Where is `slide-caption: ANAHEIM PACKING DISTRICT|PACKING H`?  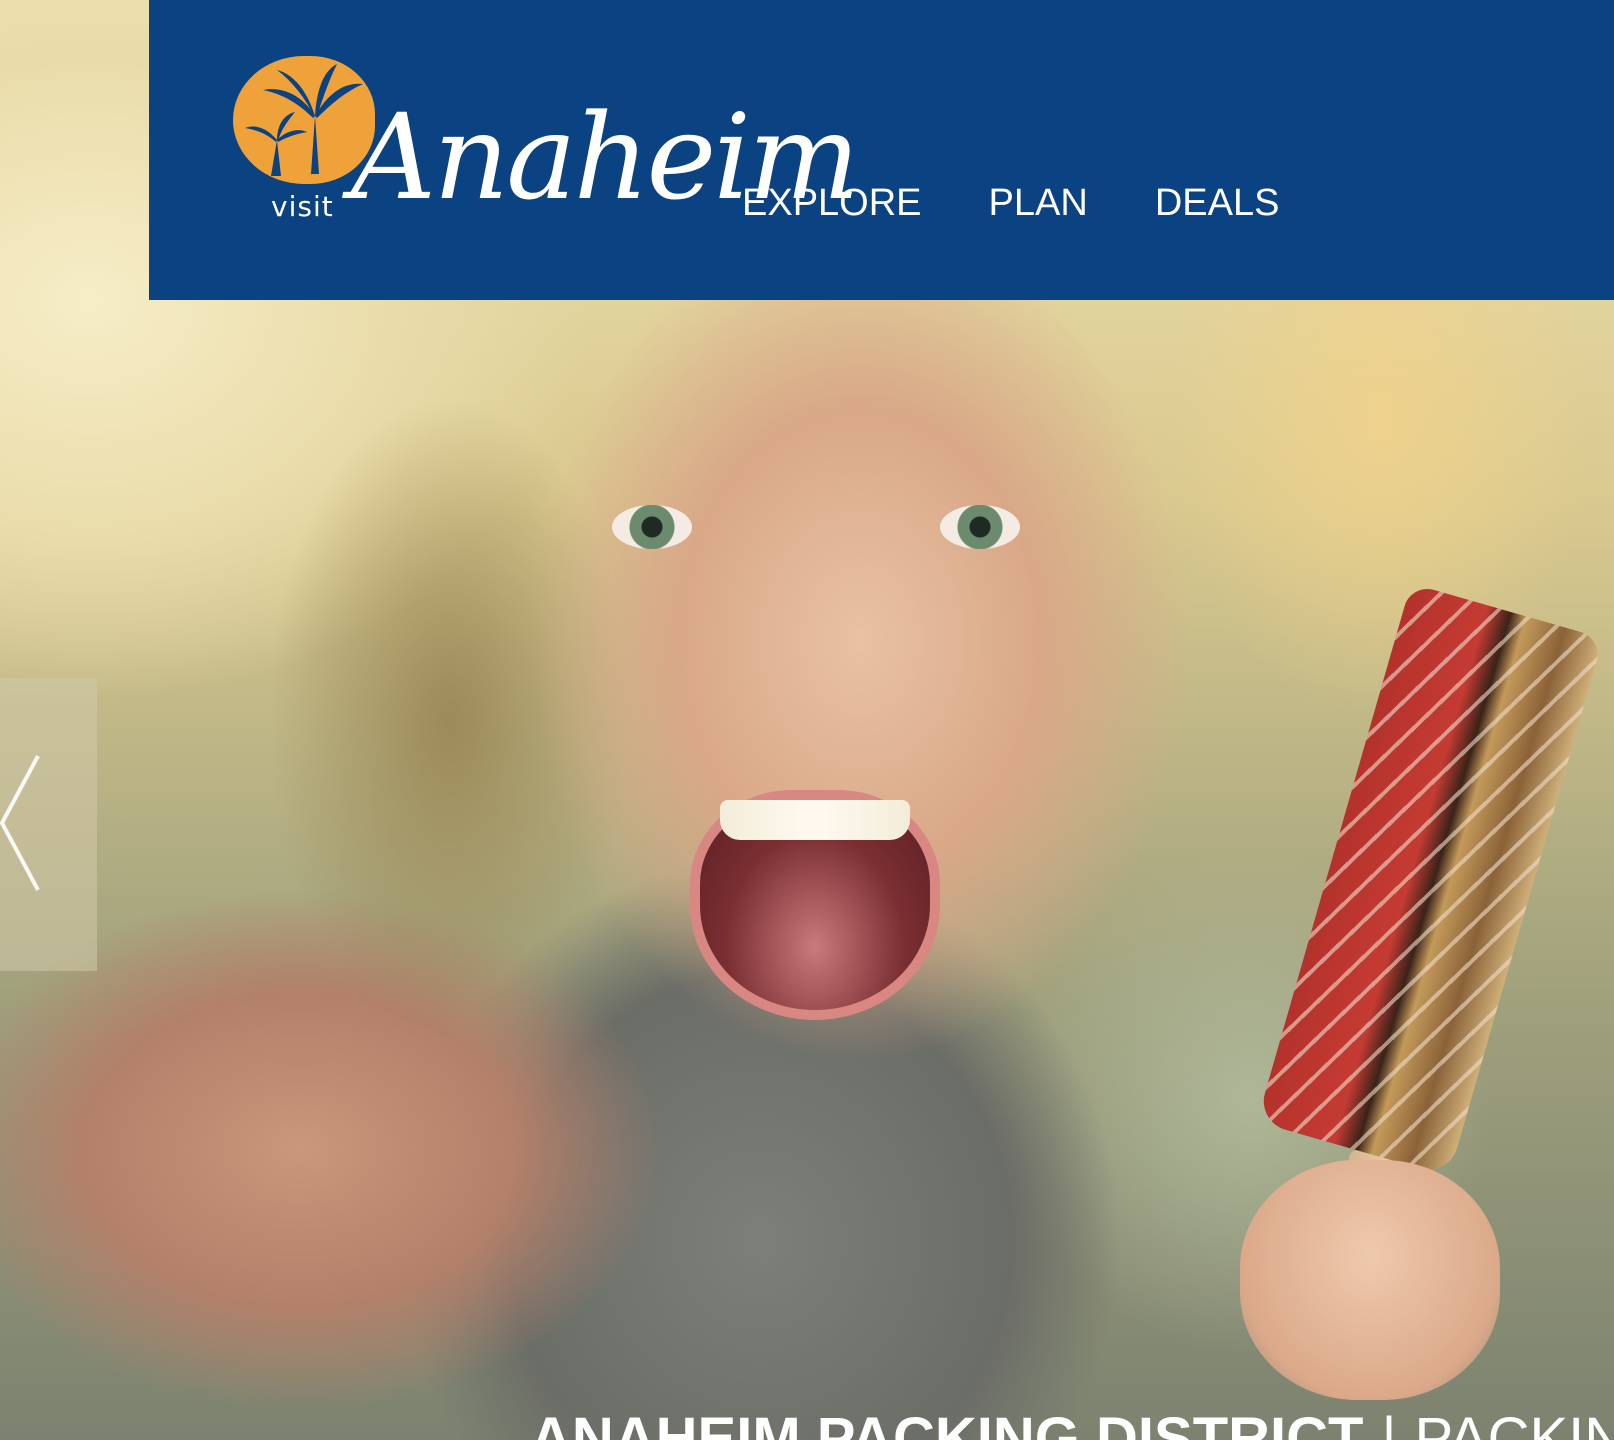 slide-caption: ANAHEIM PACKING DISTRICT|PACKING H is located at coordinates (1072, 1425).